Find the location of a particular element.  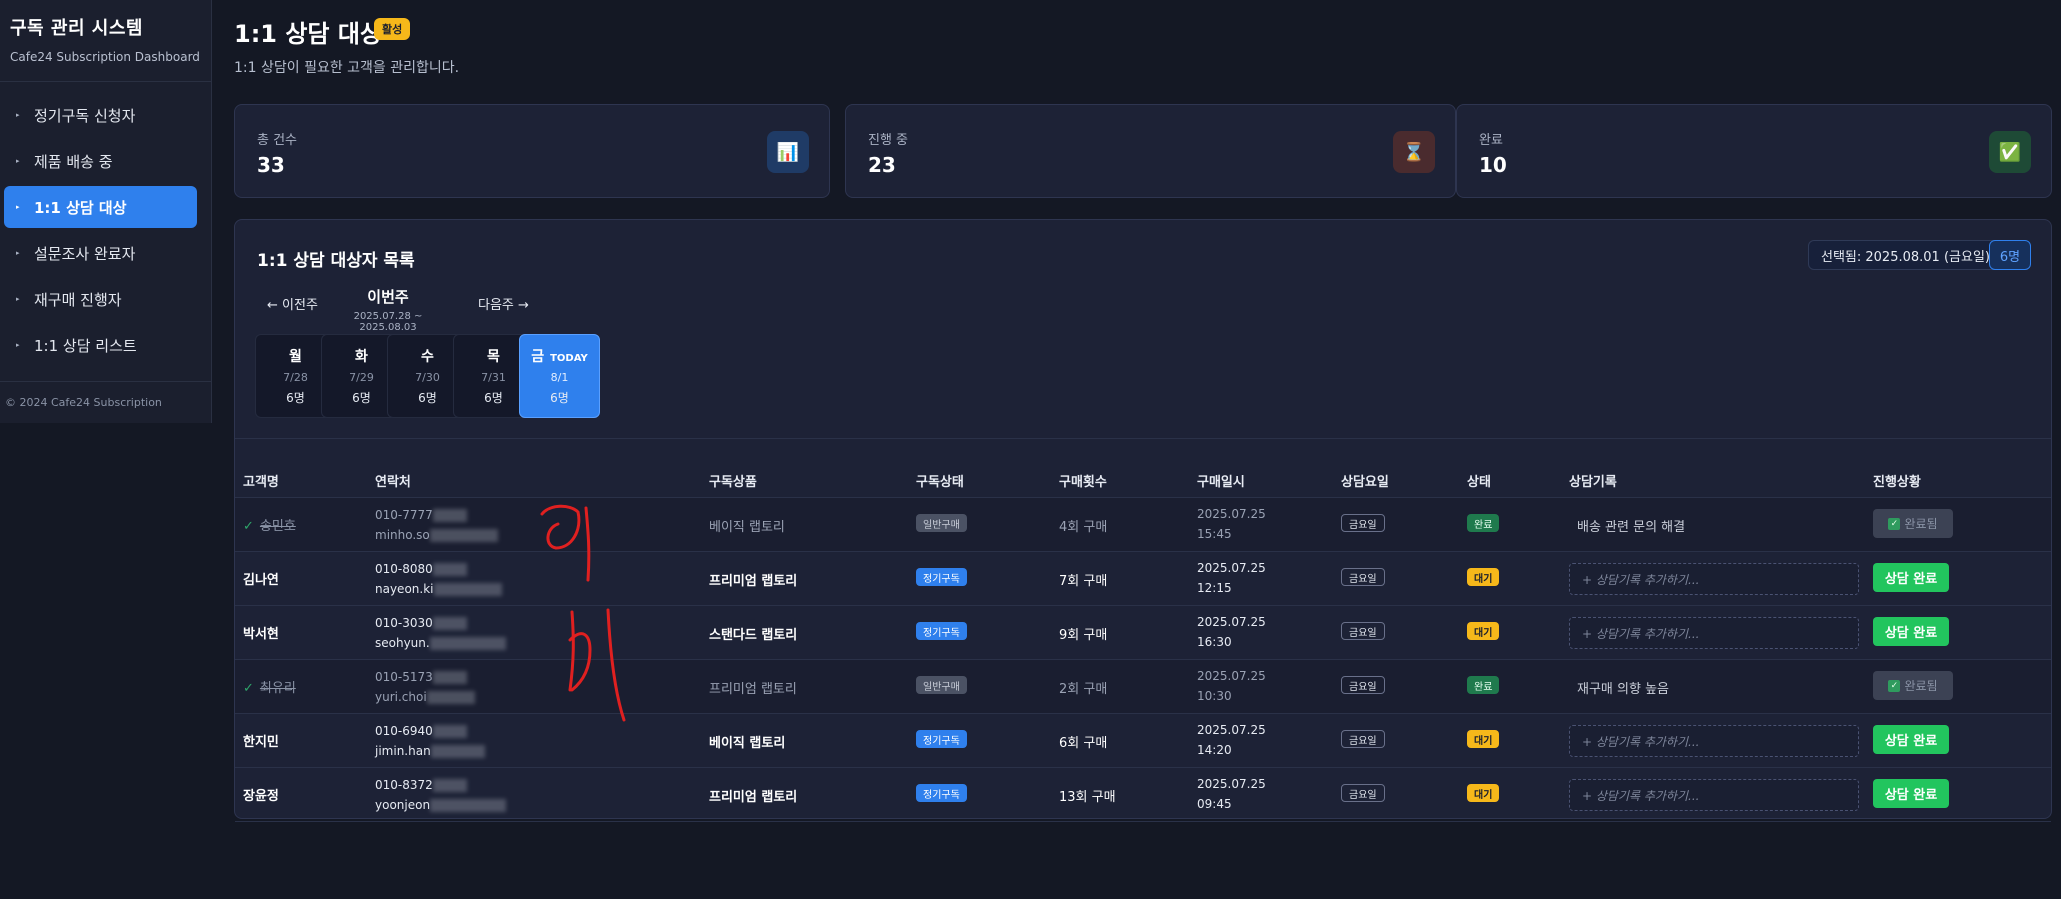

day-date: 8/1 is located at coordinates (559, 377).